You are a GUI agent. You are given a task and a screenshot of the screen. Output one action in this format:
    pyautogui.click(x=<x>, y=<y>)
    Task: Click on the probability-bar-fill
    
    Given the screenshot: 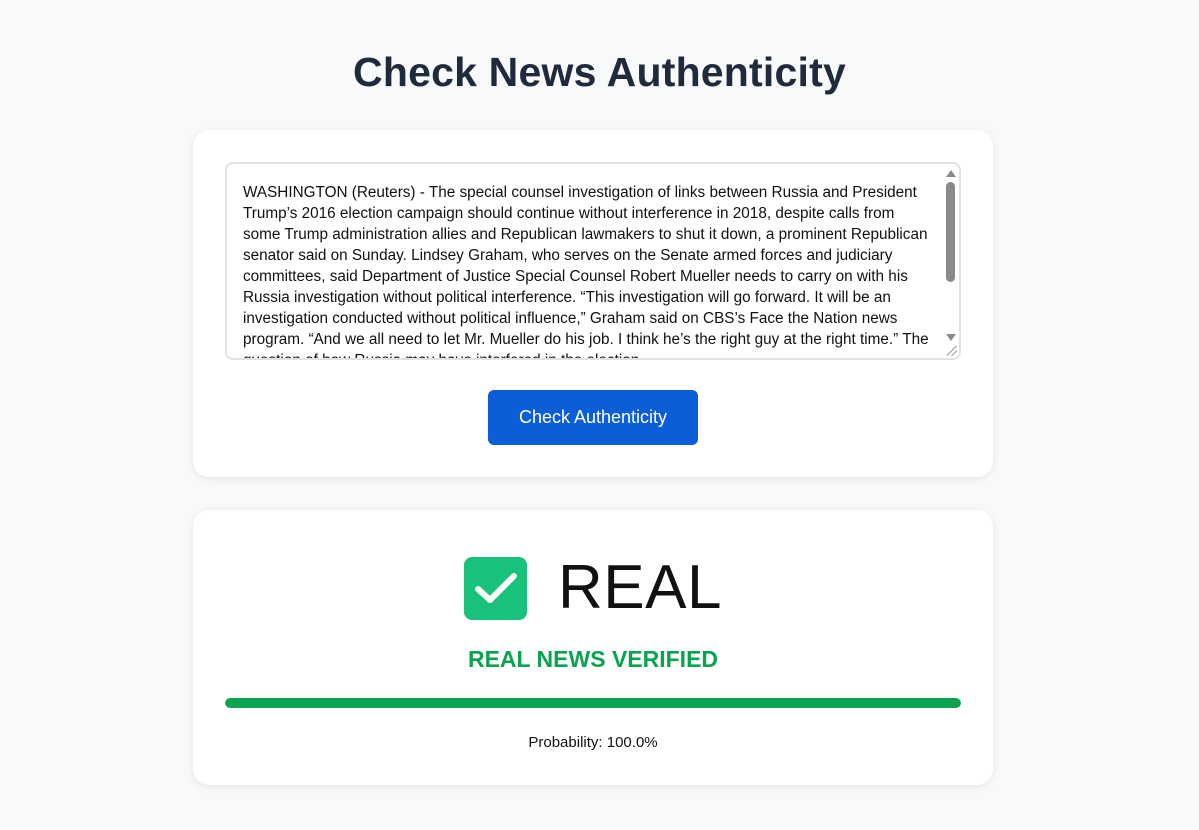 What is the action you would take?
    pyautogui.click(x=593, y=703)
    